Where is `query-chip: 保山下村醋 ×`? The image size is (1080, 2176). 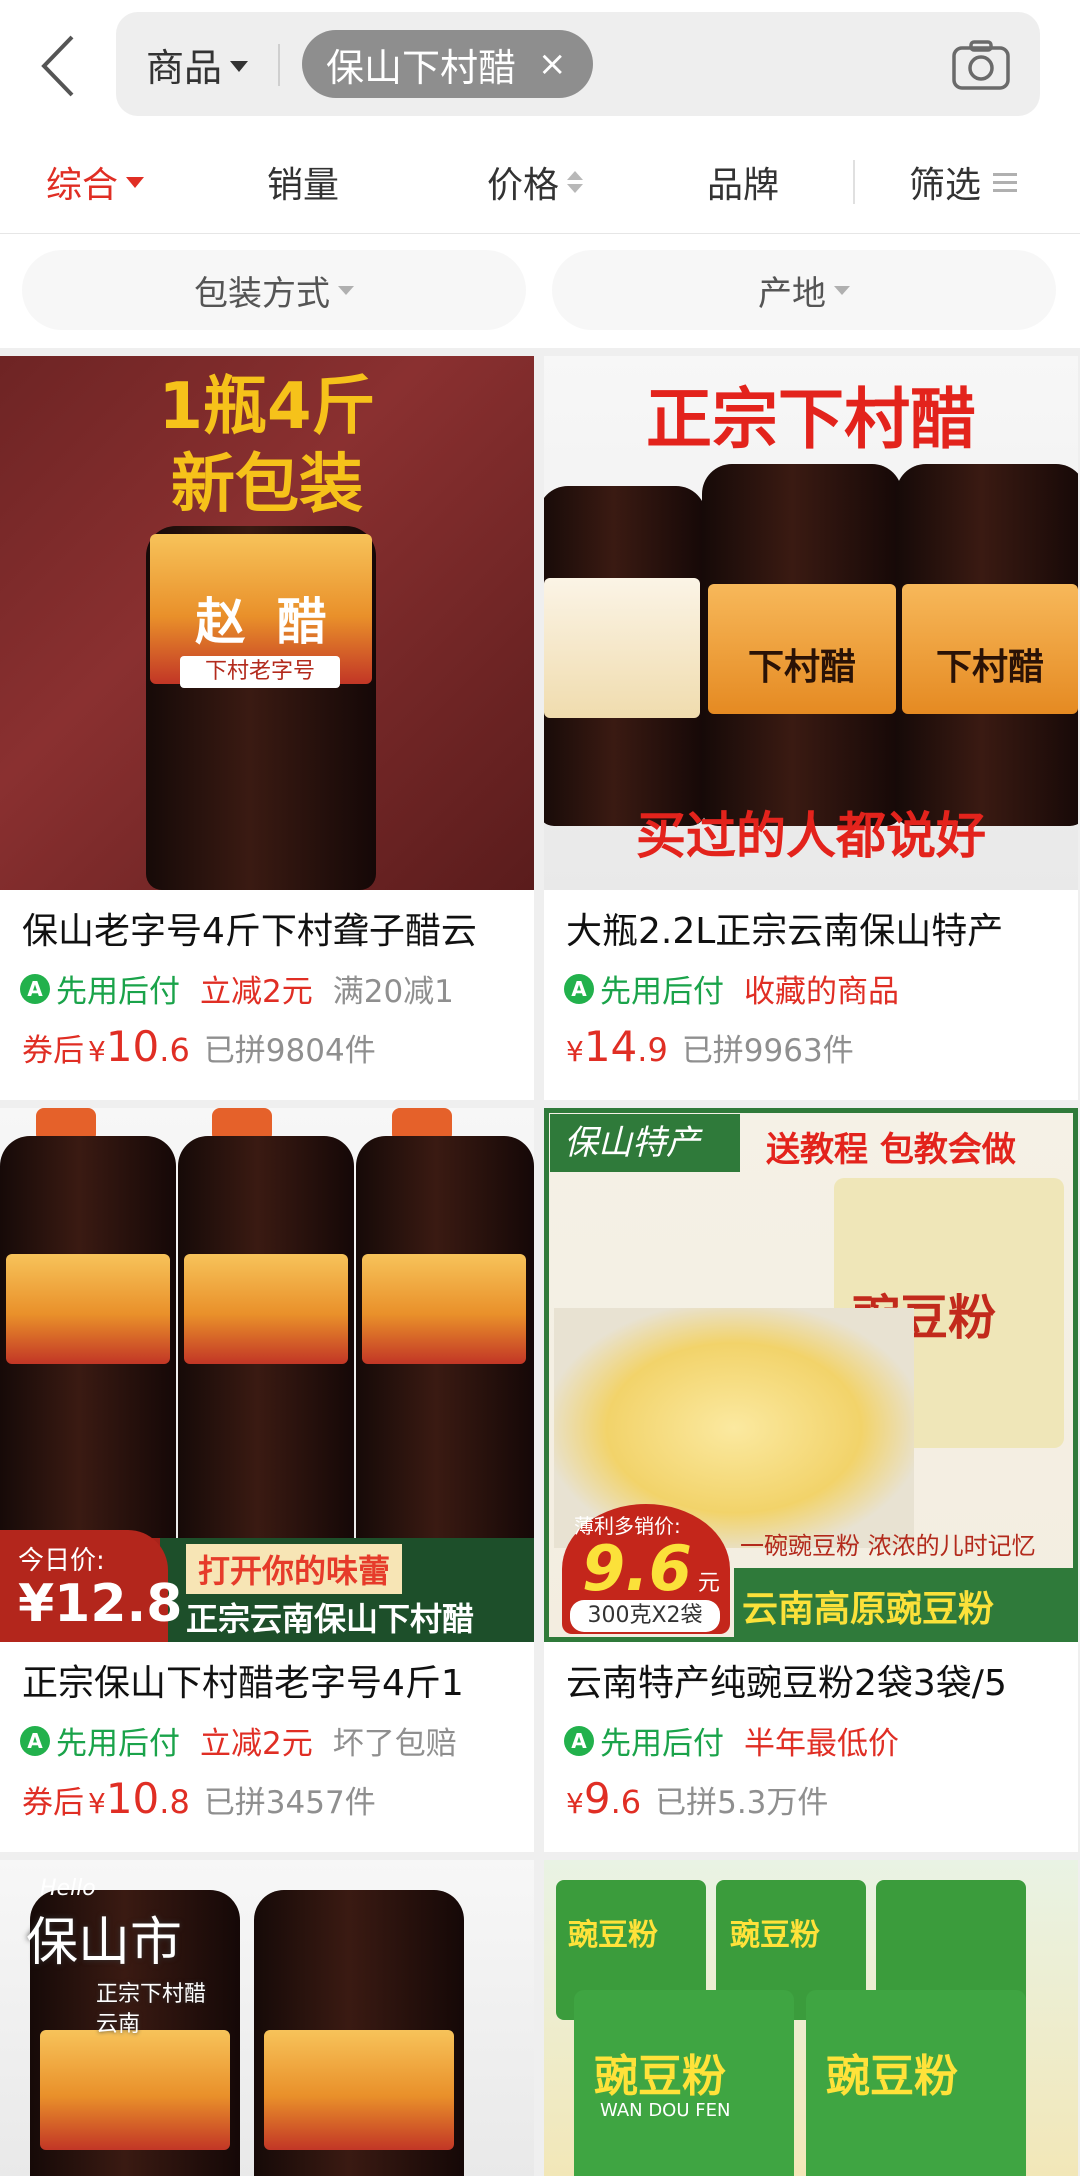 query-chip: 保山下村醋 × is located at coordinates (447, 64).